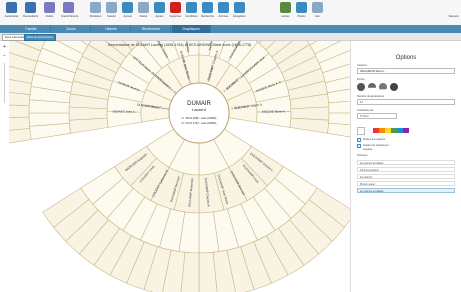 The image size is (461, 292). I want to click on tab-graphiques: Graphiques, so click(191, 29).